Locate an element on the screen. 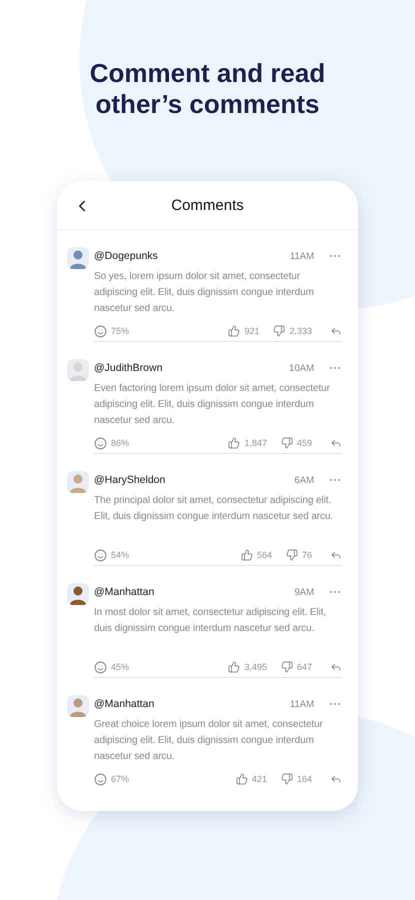 This screenshot has width=415, height=900. score: 67% is located at coordinates (120, 779).